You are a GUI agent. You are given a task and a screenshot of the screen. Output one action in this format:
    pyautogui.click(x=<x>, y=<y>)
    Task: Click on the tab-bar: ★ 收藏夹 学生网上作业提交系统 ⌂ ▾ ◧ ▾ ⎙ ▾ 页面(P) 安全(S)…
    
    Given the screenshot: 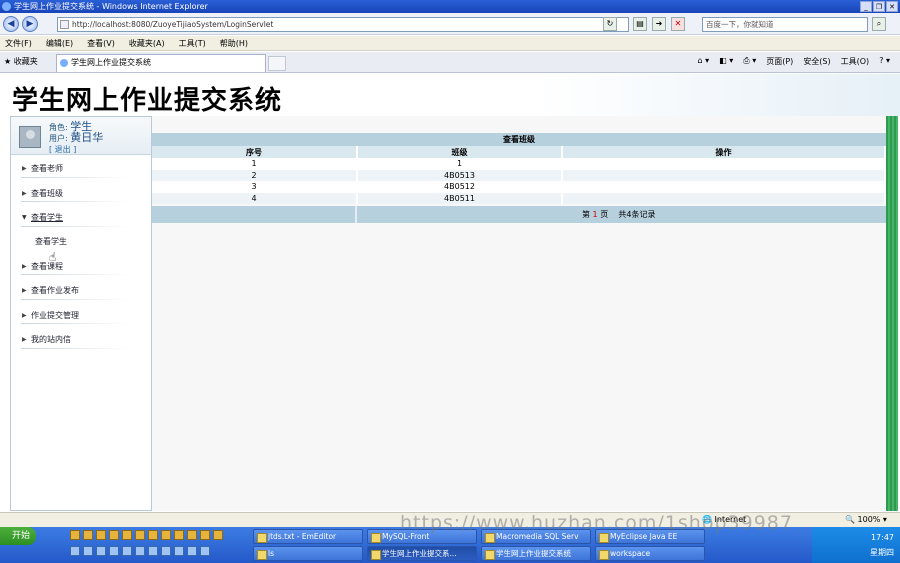 What is the action you would take?
    pyautogui.click(x=450, y=62)
    